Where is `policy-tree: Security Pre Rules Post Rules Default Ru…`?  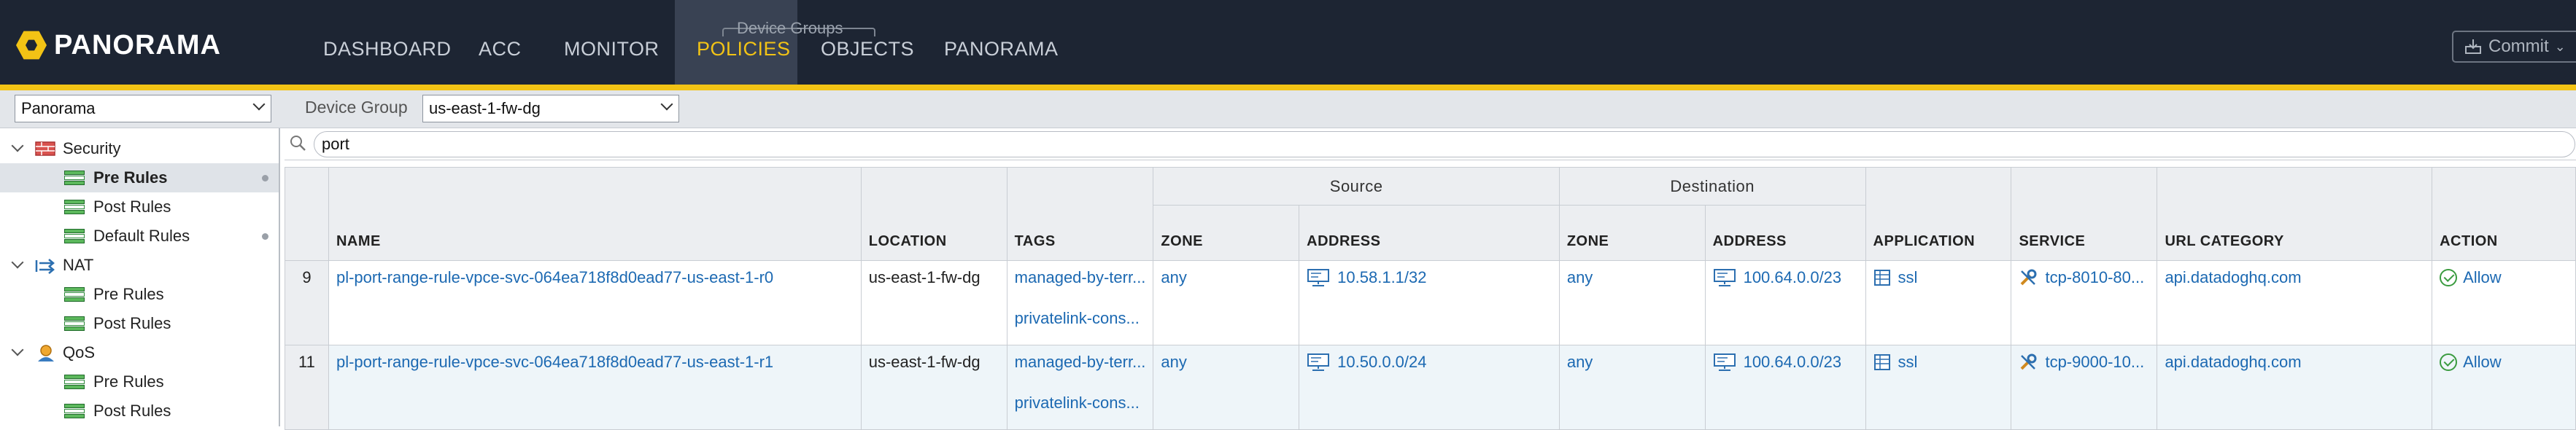
policy-tree: Security Pre Rules Post Rules Default Ru… is located at coordinates (140, 277).